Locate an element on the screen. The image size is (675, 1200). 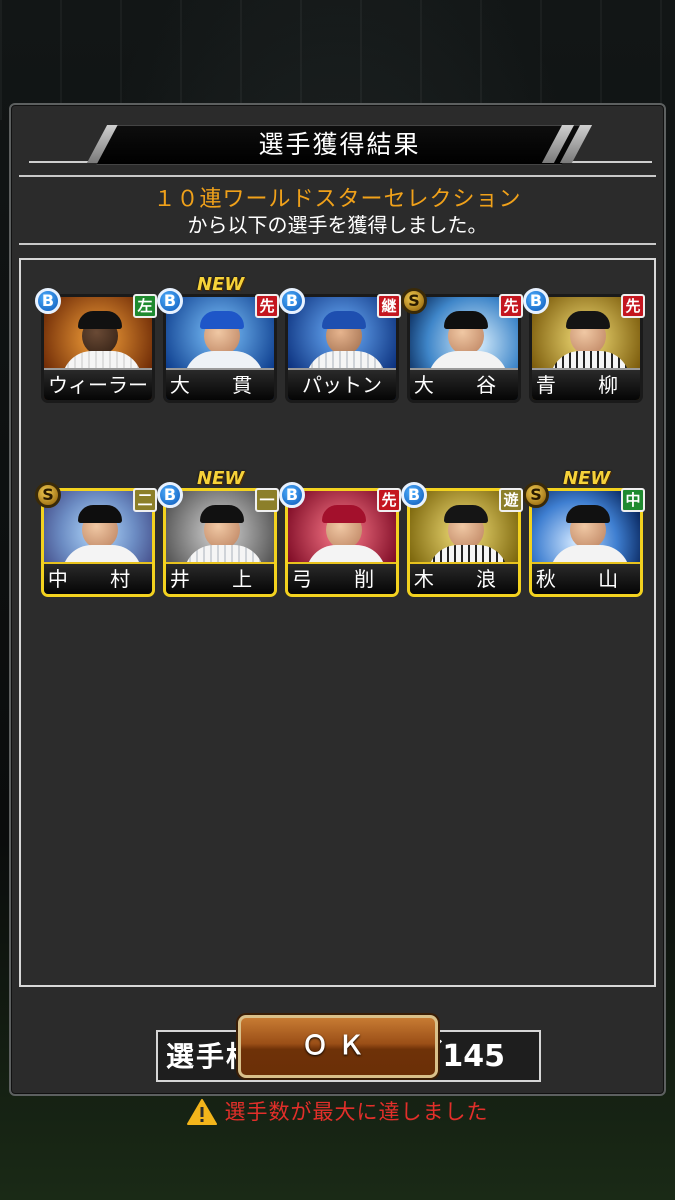
player-name: 青 柳 is located at coordinates (586, 385).